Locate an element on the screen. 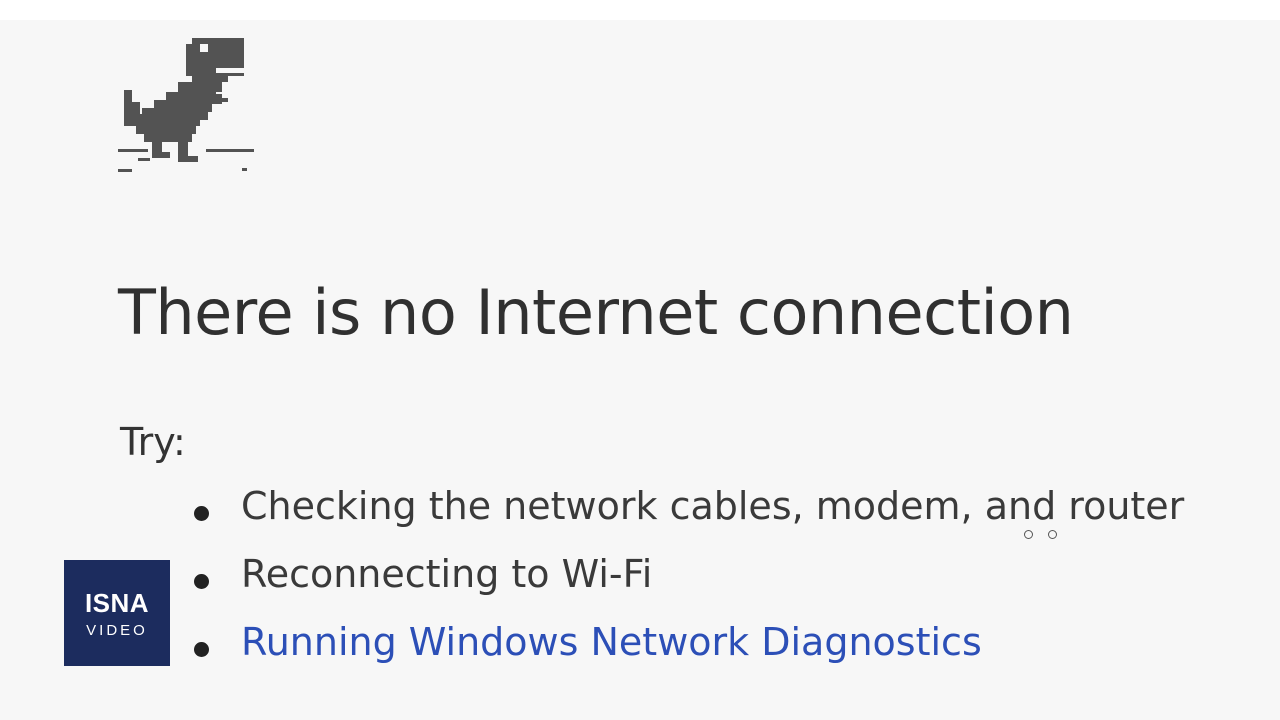  try-label: Try: is located at coordinates (153, 442).